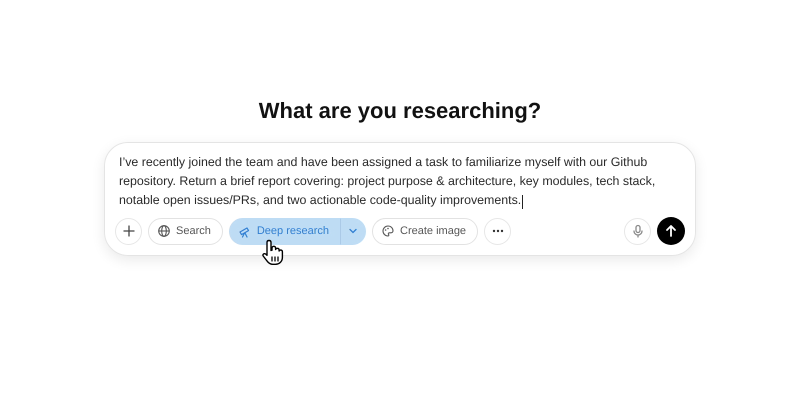 The width and height of the screenshot is (800, 400). What do you see at coordinates (164, 231) in the screenshot?
I see `globe-icon` at bounding box center [164, 231].